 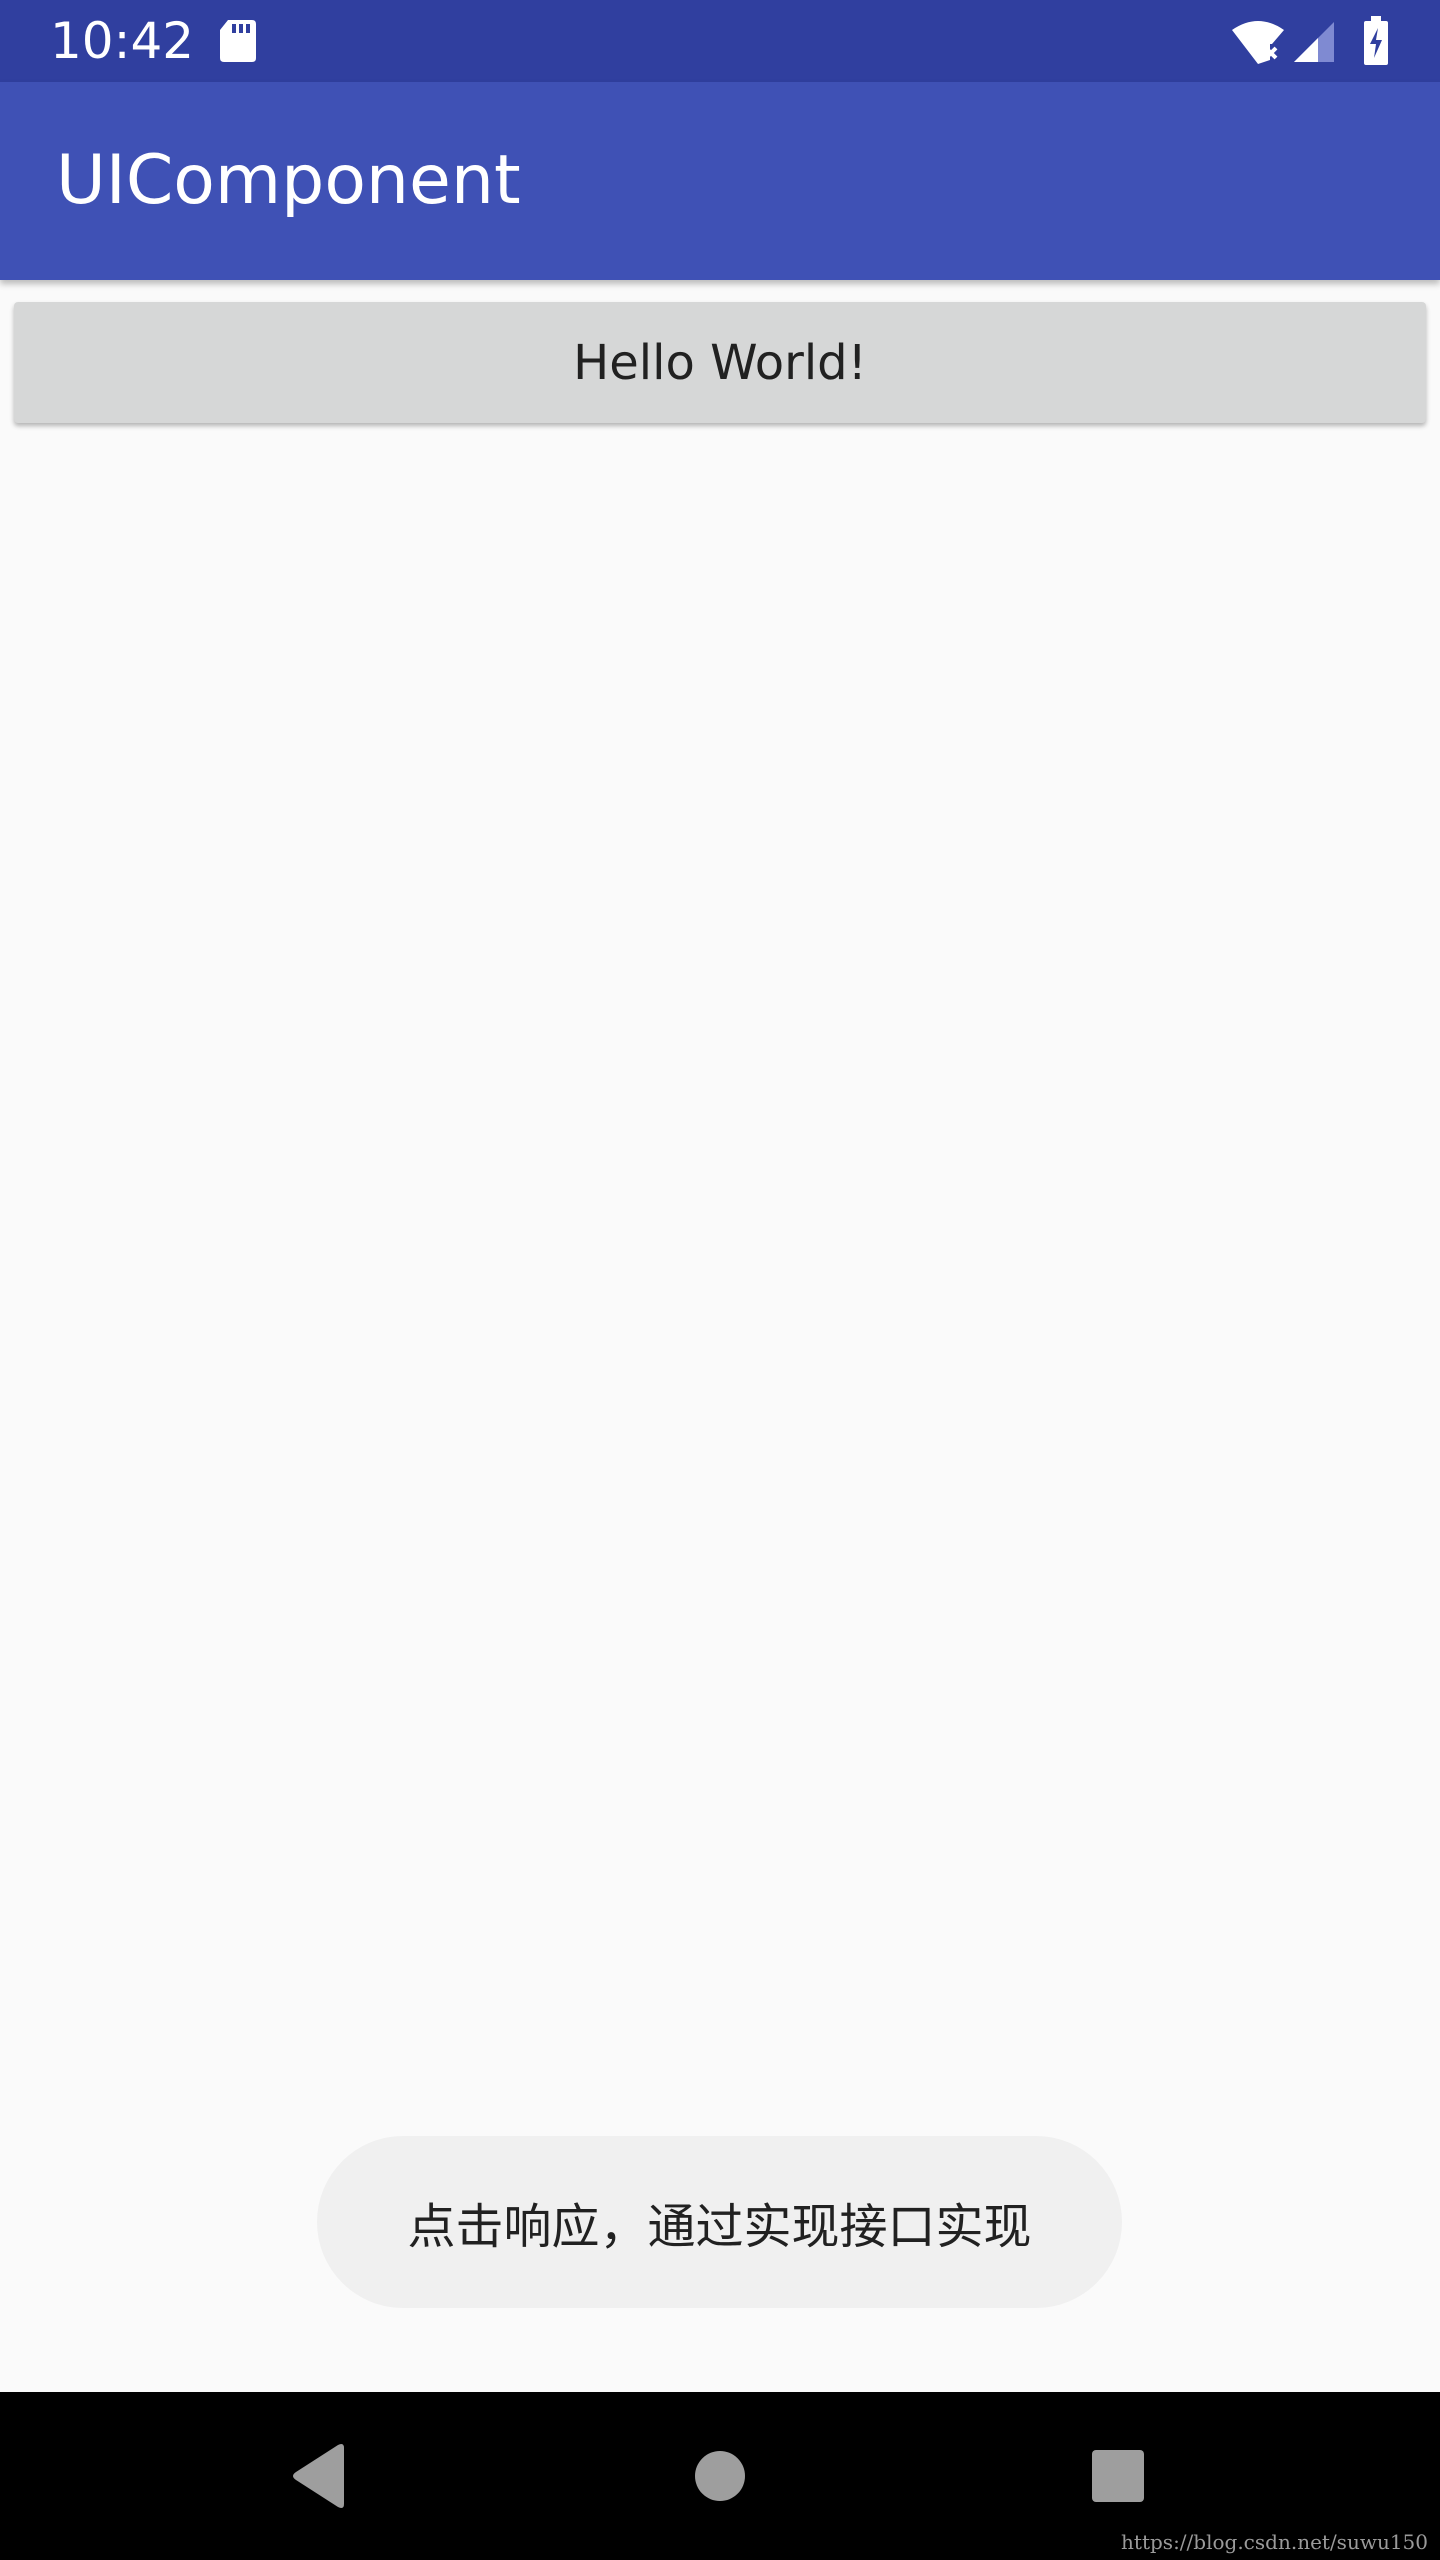 I want to click on battery-charging-icon, so click(x=1376, y=40).